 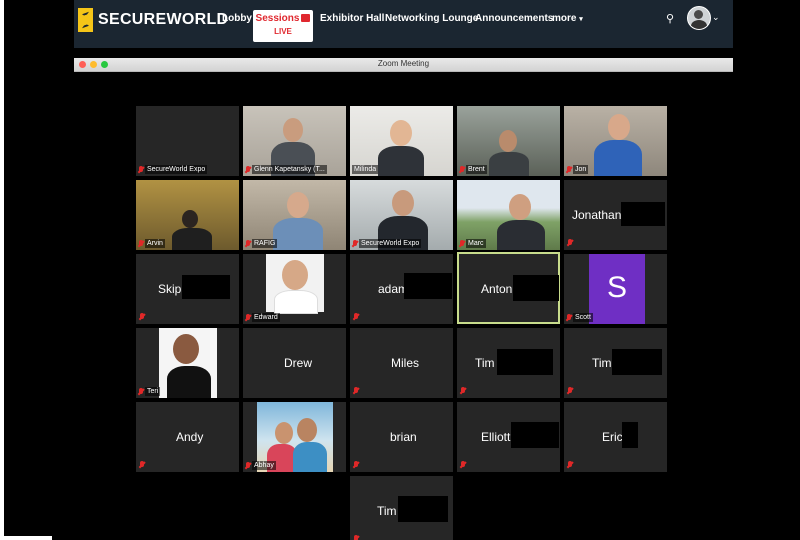 I want to click on participant-tile: Elliott, so click(x=508, y=437).